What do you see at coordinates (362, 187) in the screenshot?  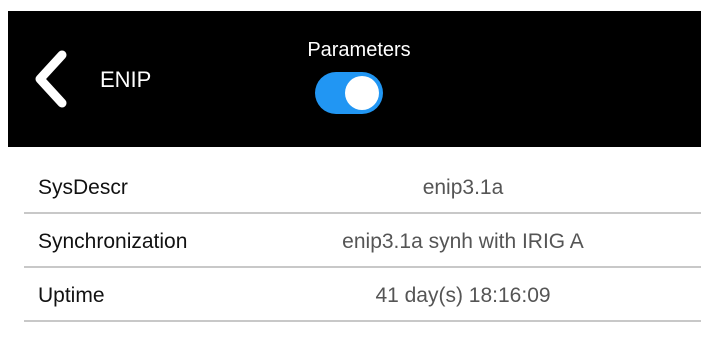 I see `param-row-sysdescr: SysDescr enip3.1a` at bounding box center [362, 187].